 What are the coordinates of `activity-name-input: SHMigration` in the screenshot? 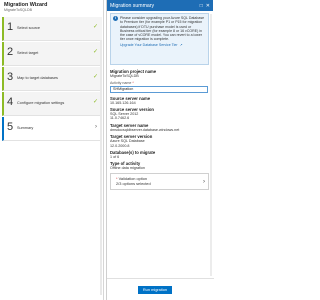 It's located at (159, 89).